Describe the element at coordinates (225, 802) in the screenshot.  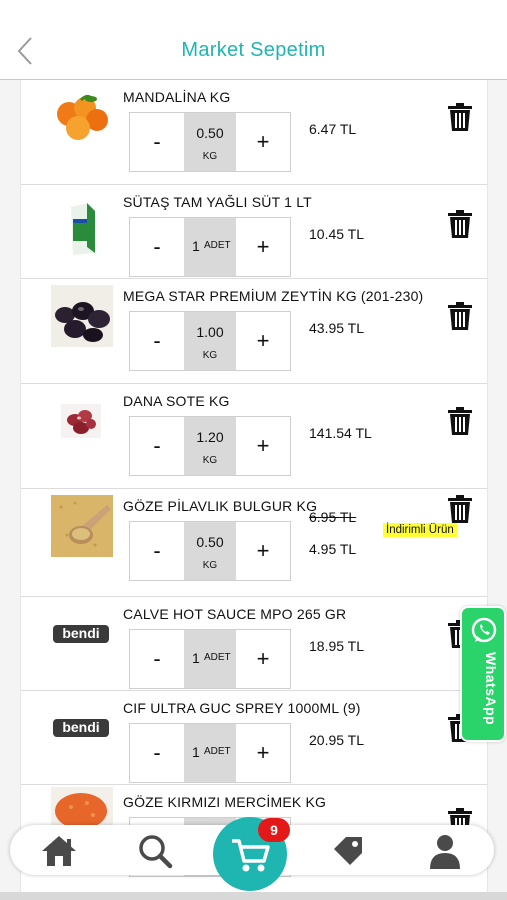
I see `item-name: GÖZE KIRMIZI MERCİMEK KG` at that location.